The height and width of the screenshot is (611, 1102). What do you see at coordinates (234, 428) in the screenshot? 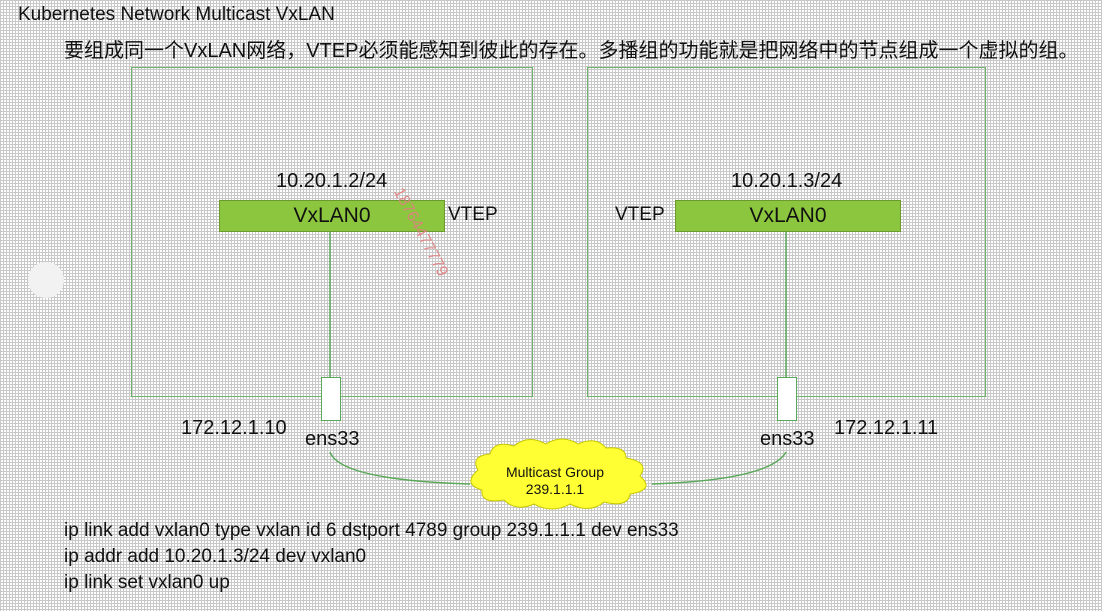
I see `left-host-ip: 172.12.1.10` at bounding box center [234, 428].